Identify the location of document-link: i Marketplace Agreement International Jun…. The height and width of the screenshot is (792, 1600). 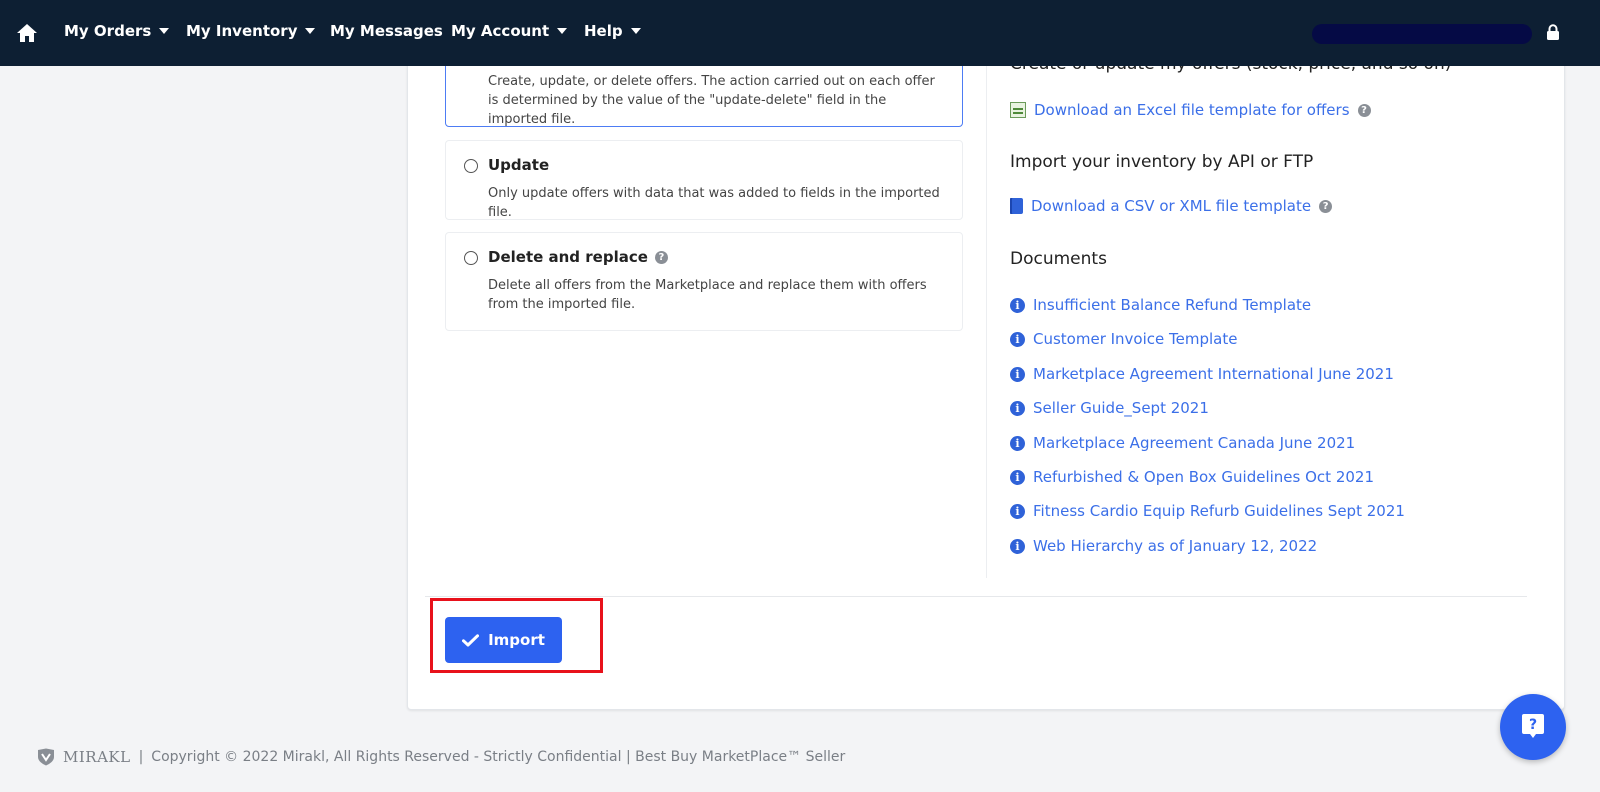
(1202, 374).